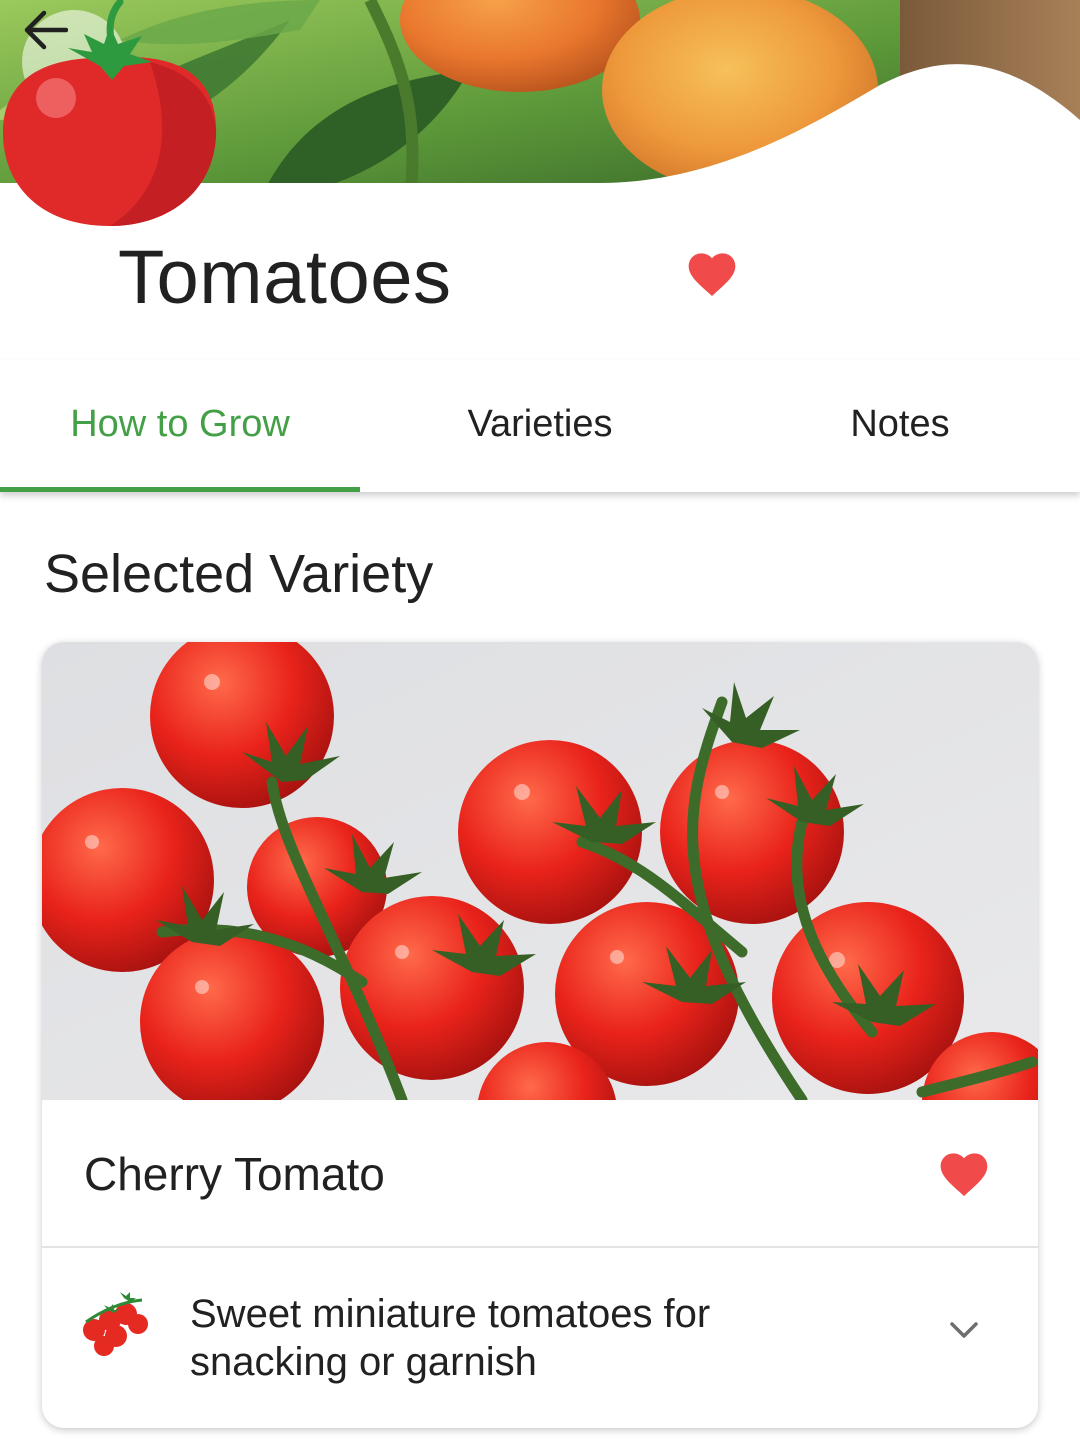  What do you see at coordinates (964, 1330) in the screenshot?
I see `chevron-down-icon` at bounding box center [964, 1330].